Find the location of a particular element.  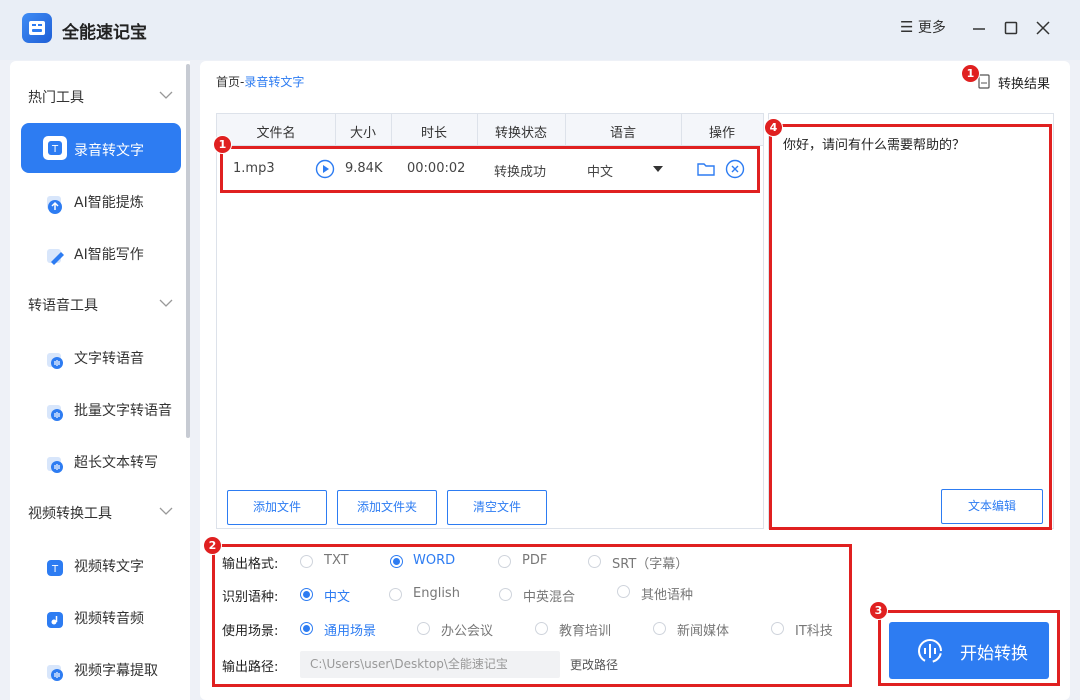

annotation-badge-result: 1 is located at coordinates (970, 73).